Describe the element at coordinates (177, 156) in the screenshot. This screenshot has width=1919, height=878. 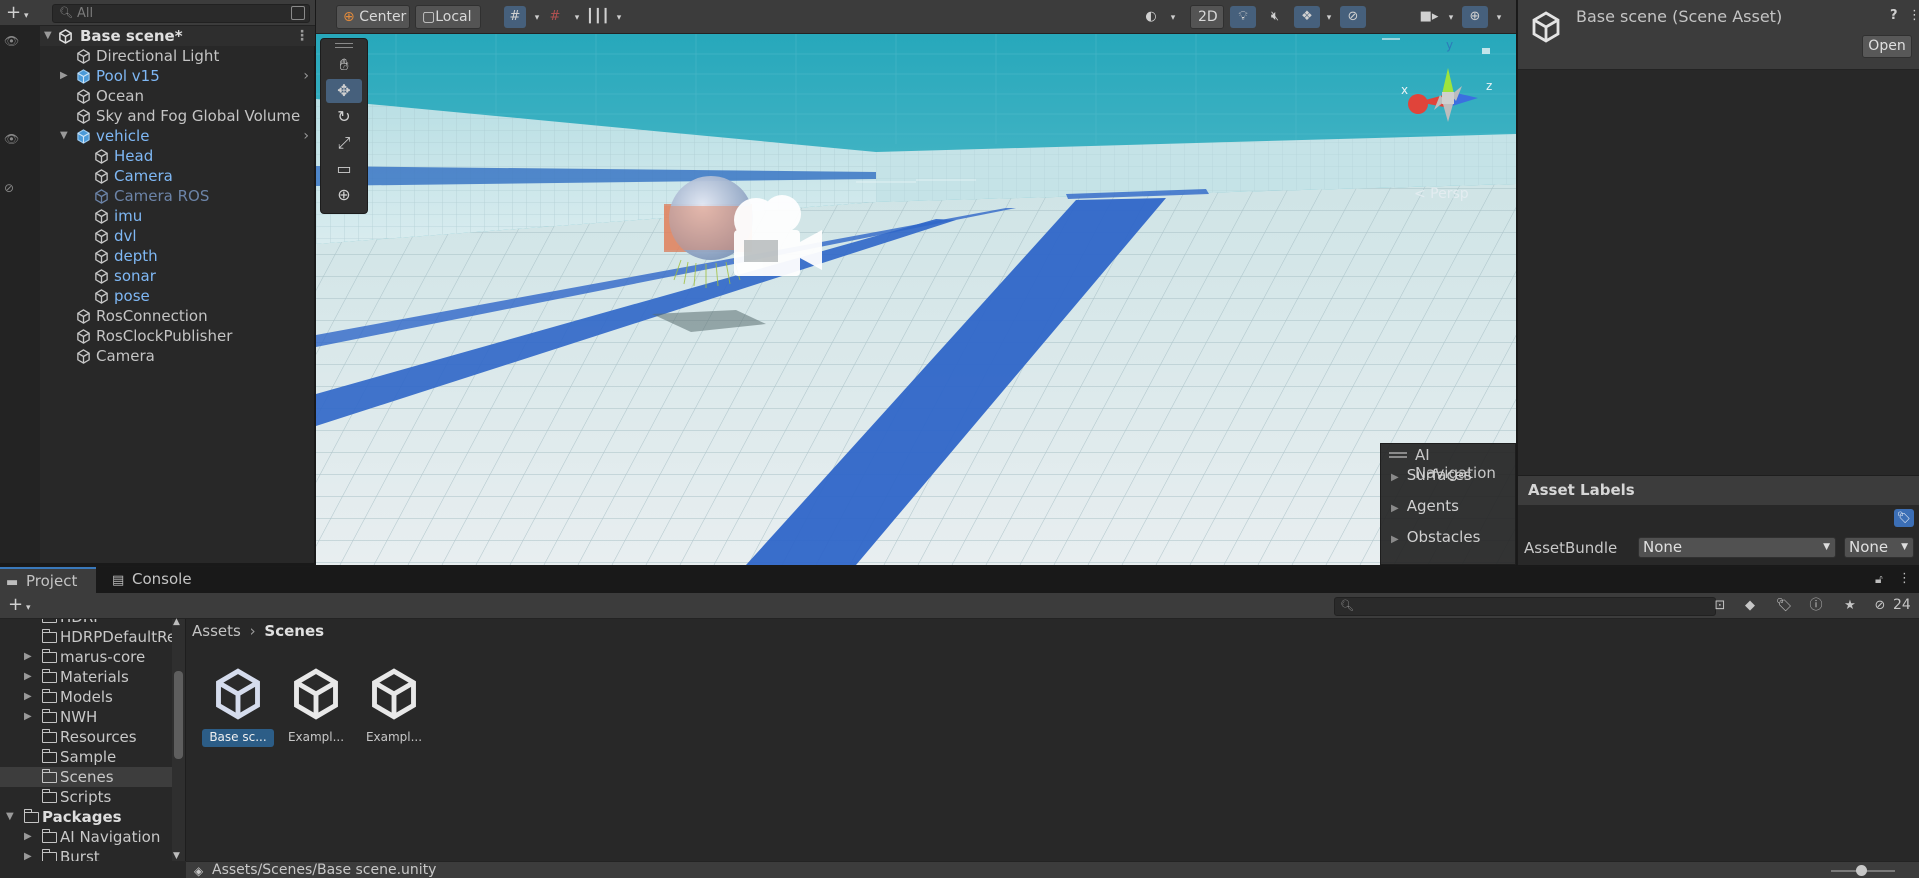
I see `hierarchy-item: Head` at that location.